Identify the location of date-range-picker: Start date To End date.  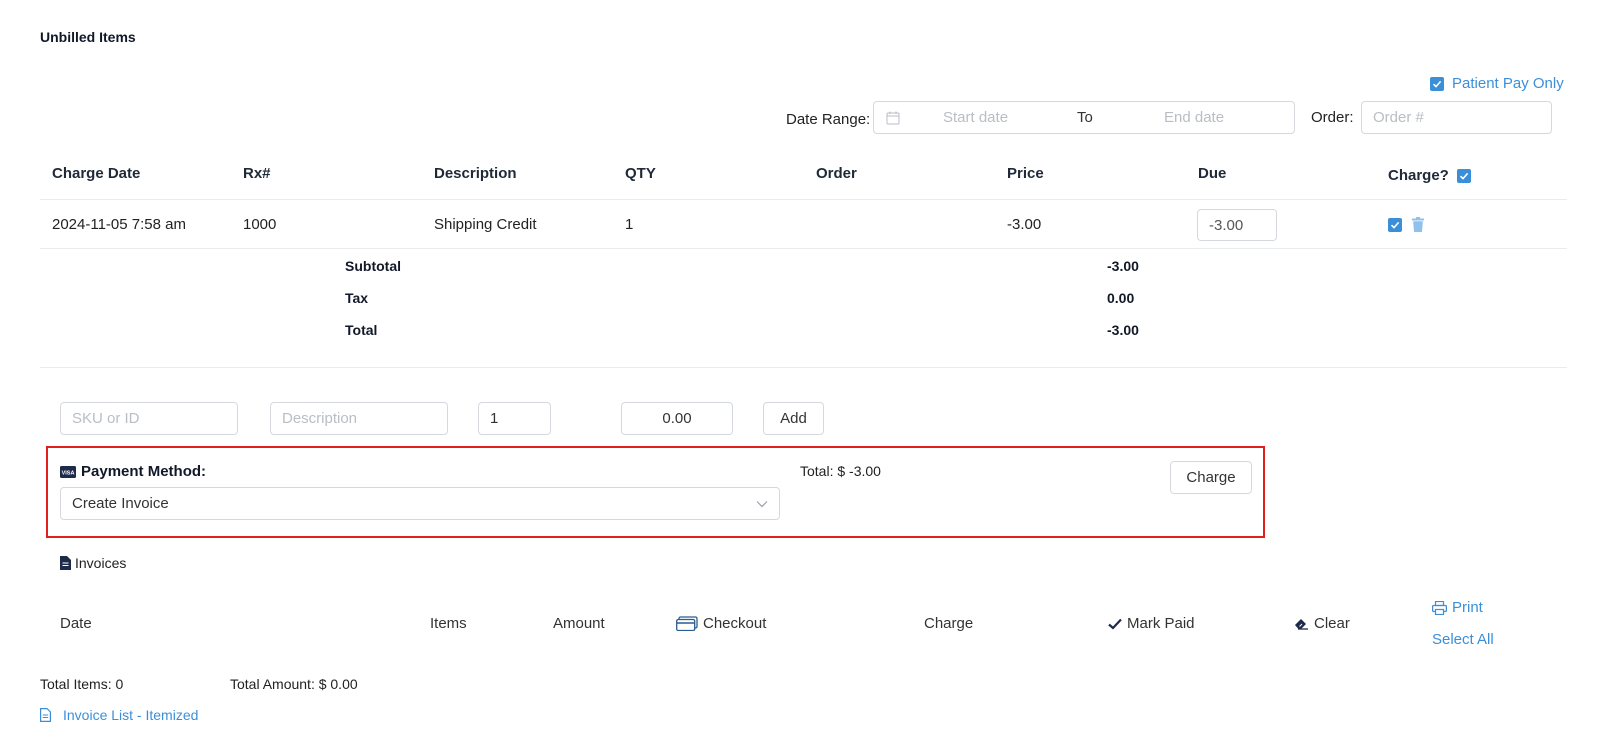
(1084, 117).